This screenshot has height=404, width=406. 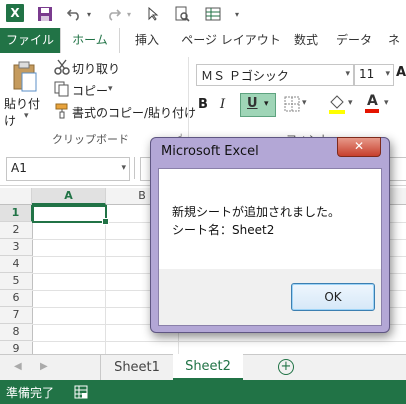 What do you see at coordinates (256, 212) in the screenshot?
I see `dialog-message-line1: 新規シートが追加されました。` at bounding box center [256, 212].